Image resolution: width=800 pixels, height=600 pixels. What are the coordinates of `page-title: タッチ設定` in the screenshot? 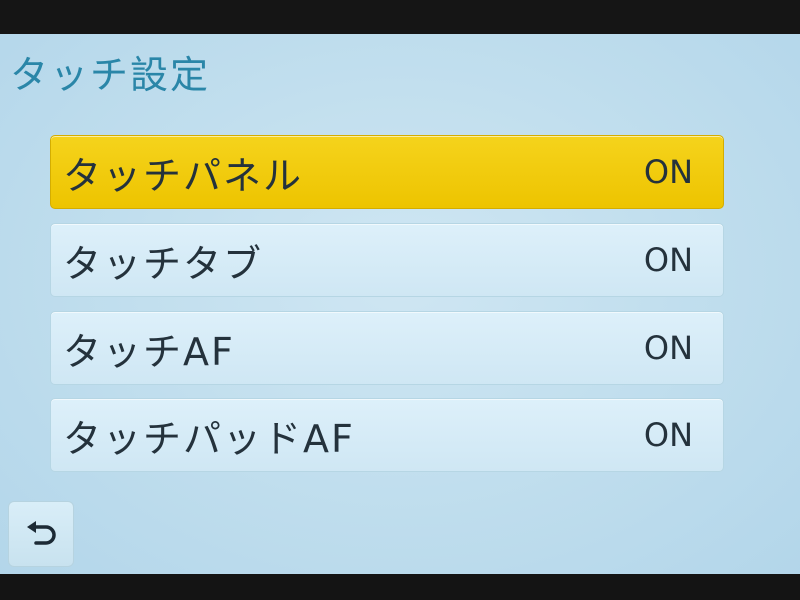 It's located at (110, 75).